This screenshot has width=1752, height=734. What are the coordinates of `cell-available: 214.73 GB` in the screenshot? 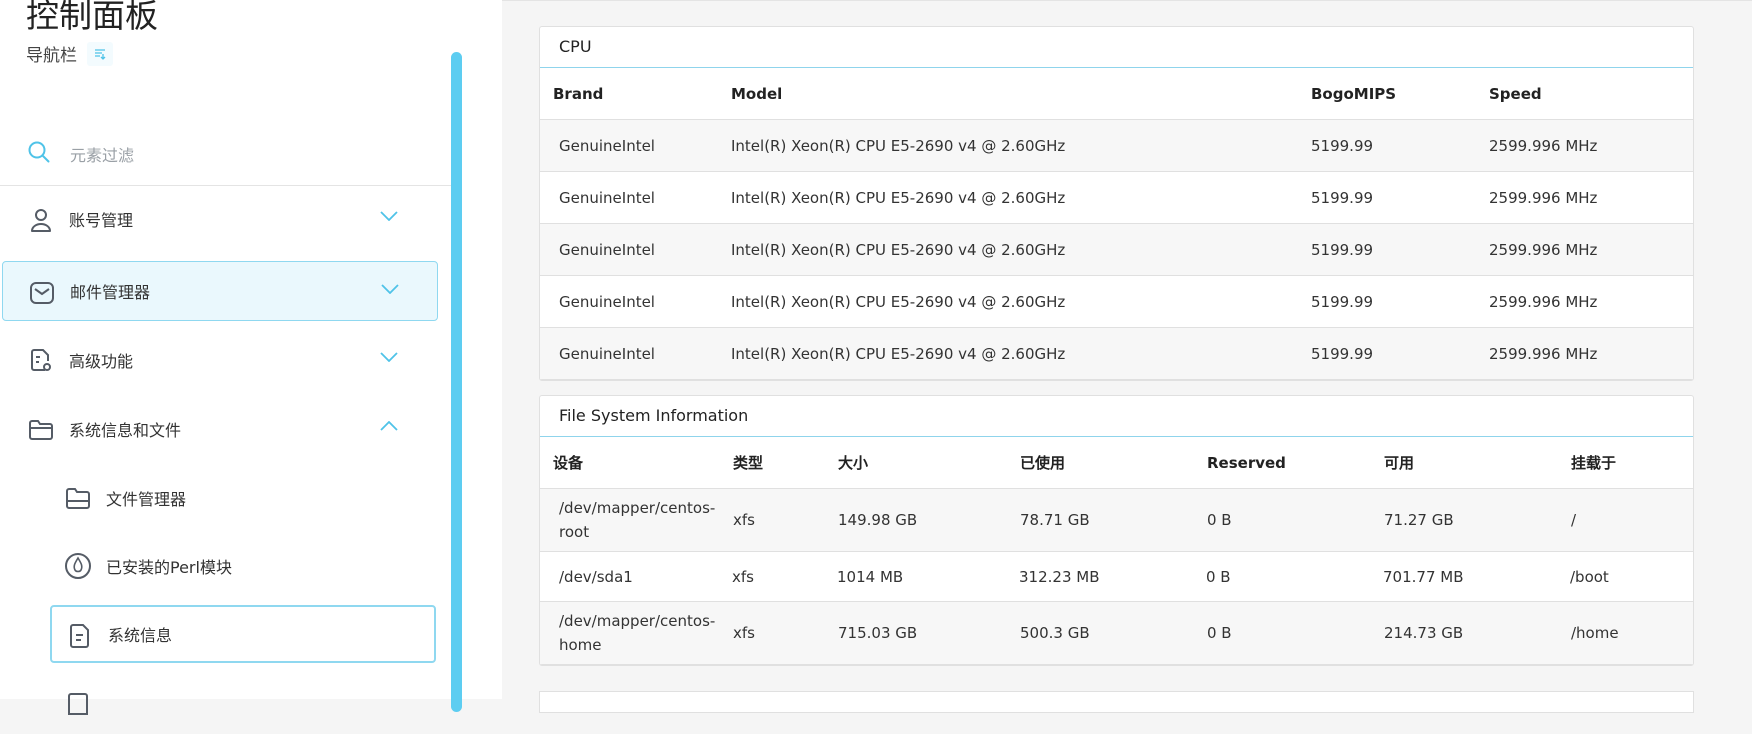 It's located at (1476, 633).